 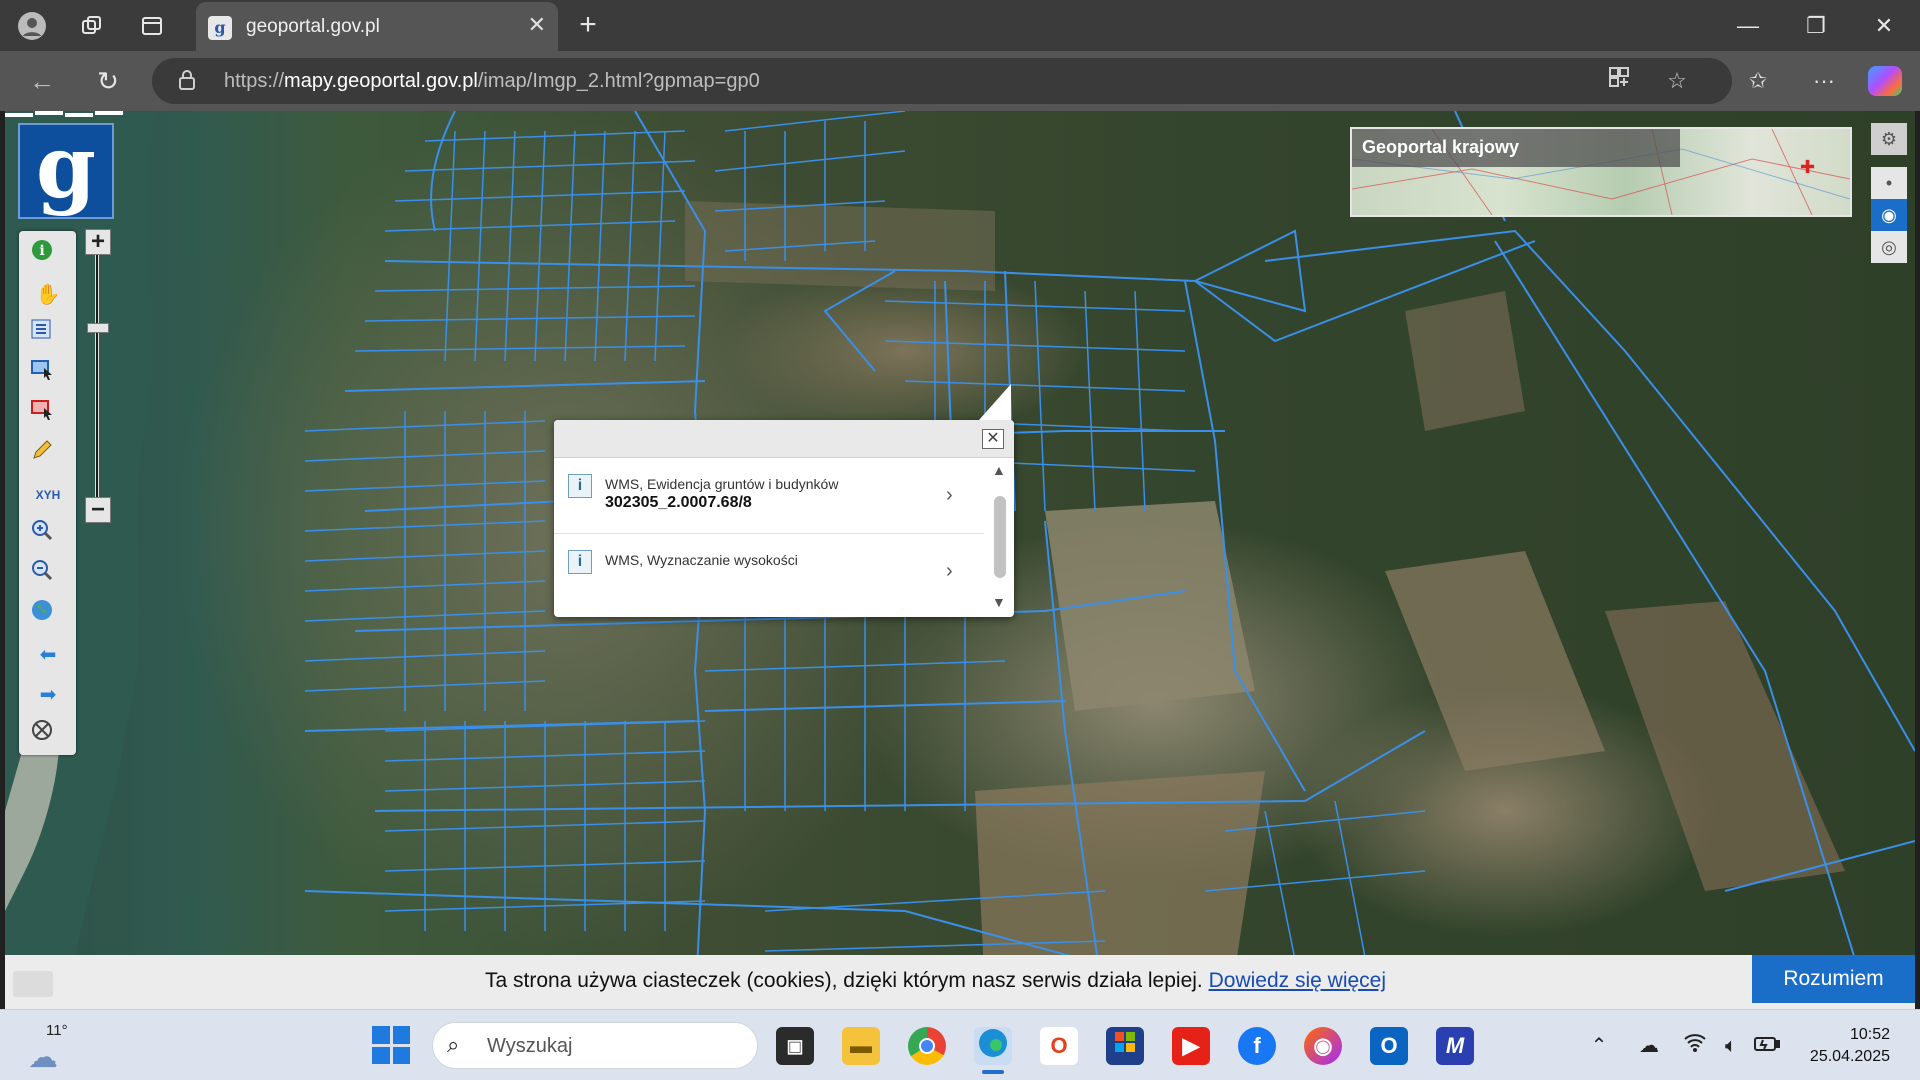 What do you see at coordinates (530, 1046) in the screenshot?
I see `search-placeholder: Wyszukaj` at bounding box center [530, 1046].